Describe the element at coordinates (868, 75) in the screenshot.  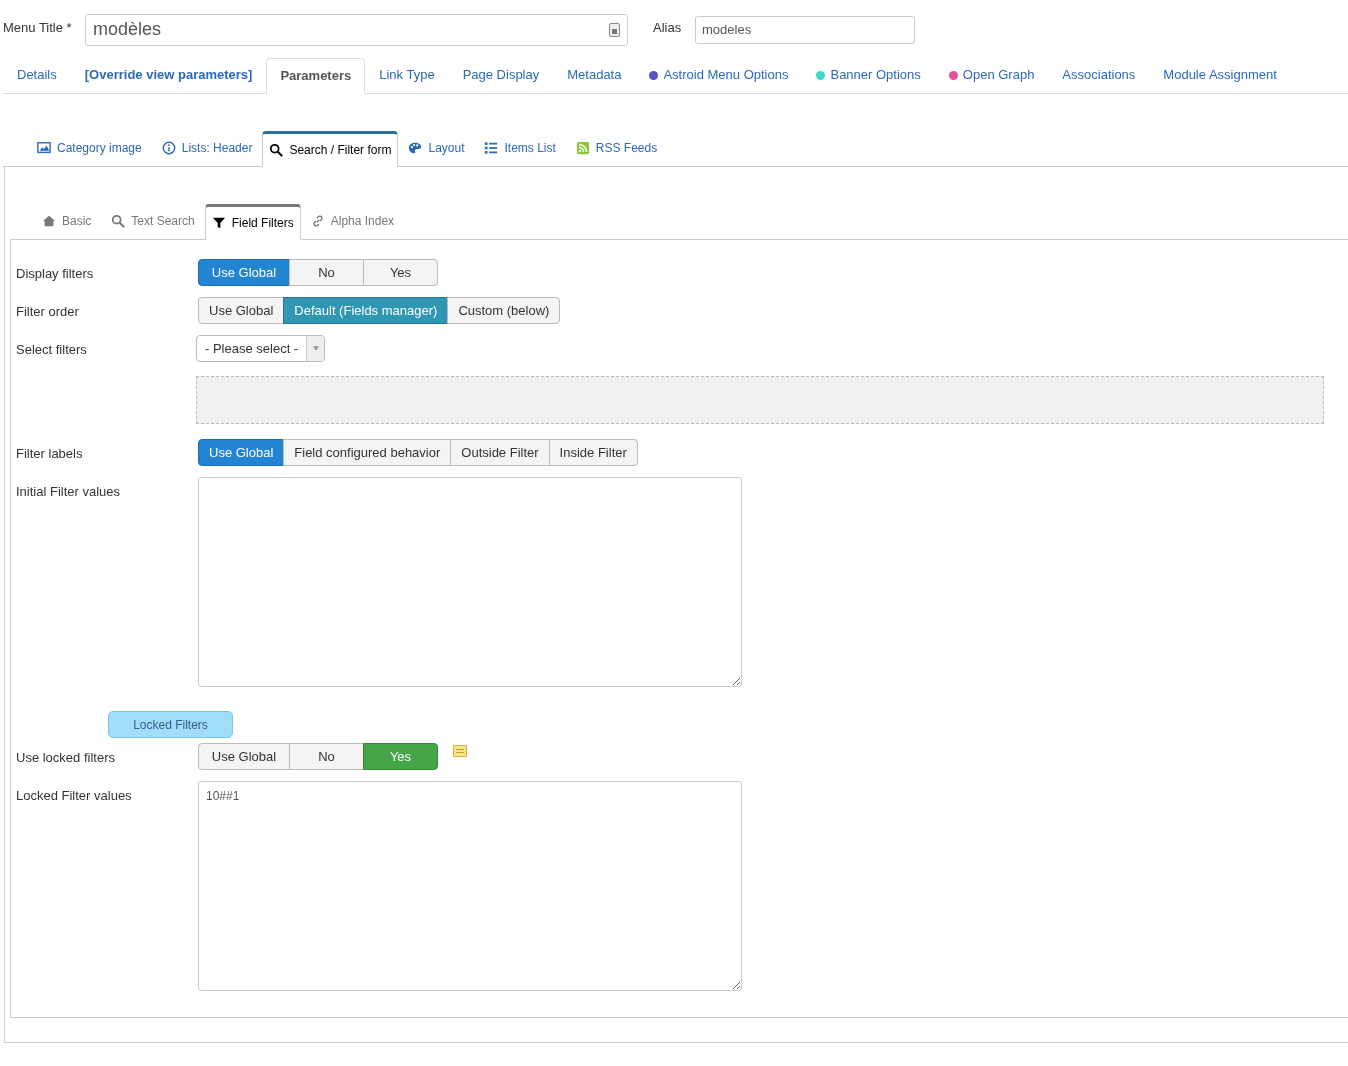
I see `tab: Banner Options` at that location.